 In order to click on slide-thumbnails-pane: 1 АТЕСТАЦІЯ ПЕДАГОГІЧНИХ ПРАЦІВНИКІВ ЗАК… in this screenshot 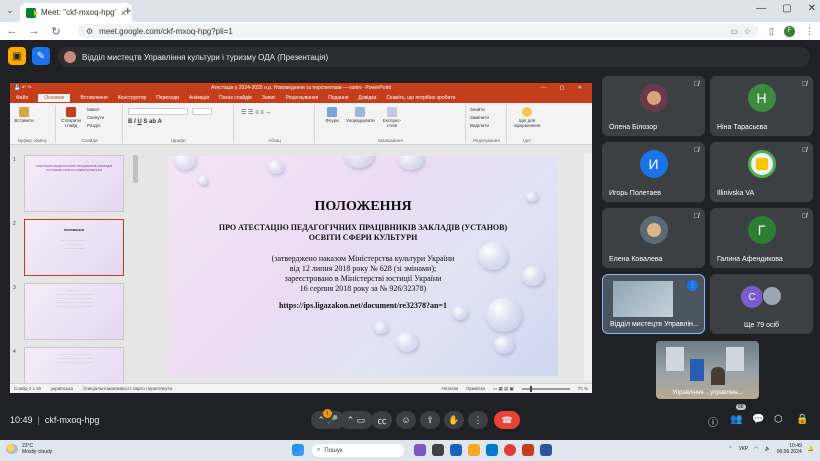, I will do `click(75, 273)`.